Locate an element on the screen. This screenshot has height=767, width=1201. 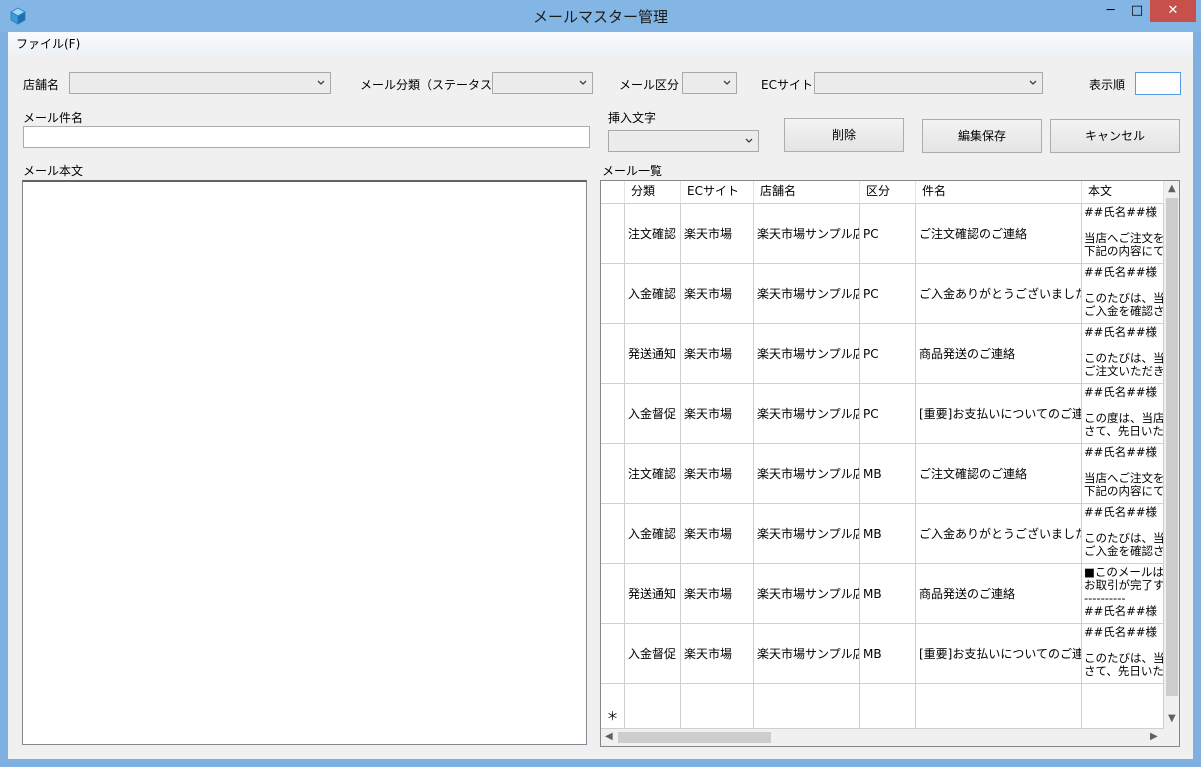
cell-body: ##氏名##様 このたびは、当店 さて、先日いただ is located at coordinates (1123, 654).